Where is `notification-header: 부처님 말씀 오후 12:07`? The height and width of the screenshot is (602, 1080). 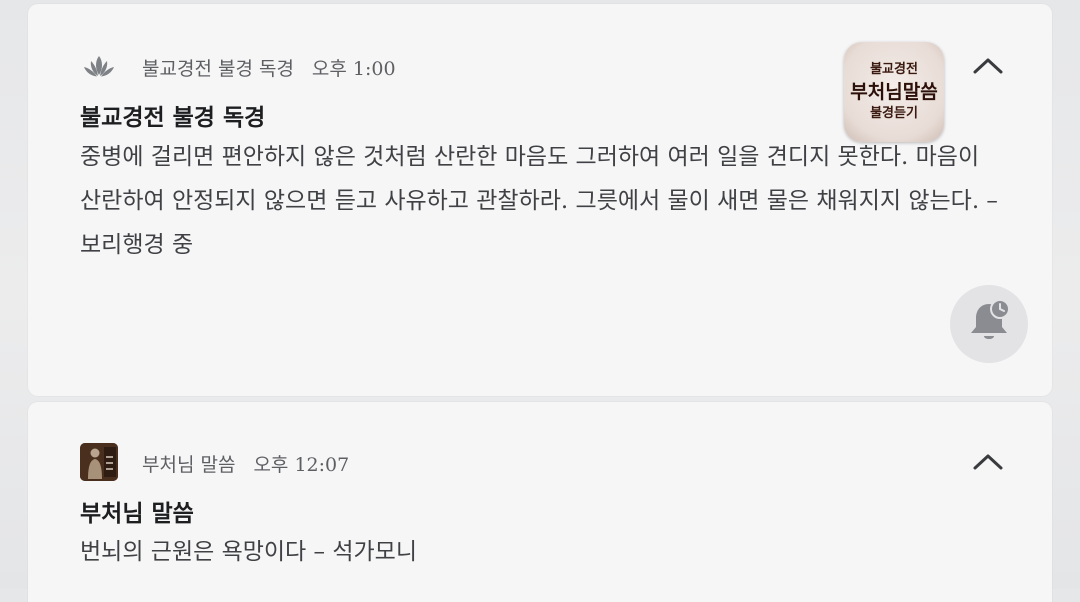 notification-header: 부처님 말씀 오후 12:07 is located at coordinates (245, 463).